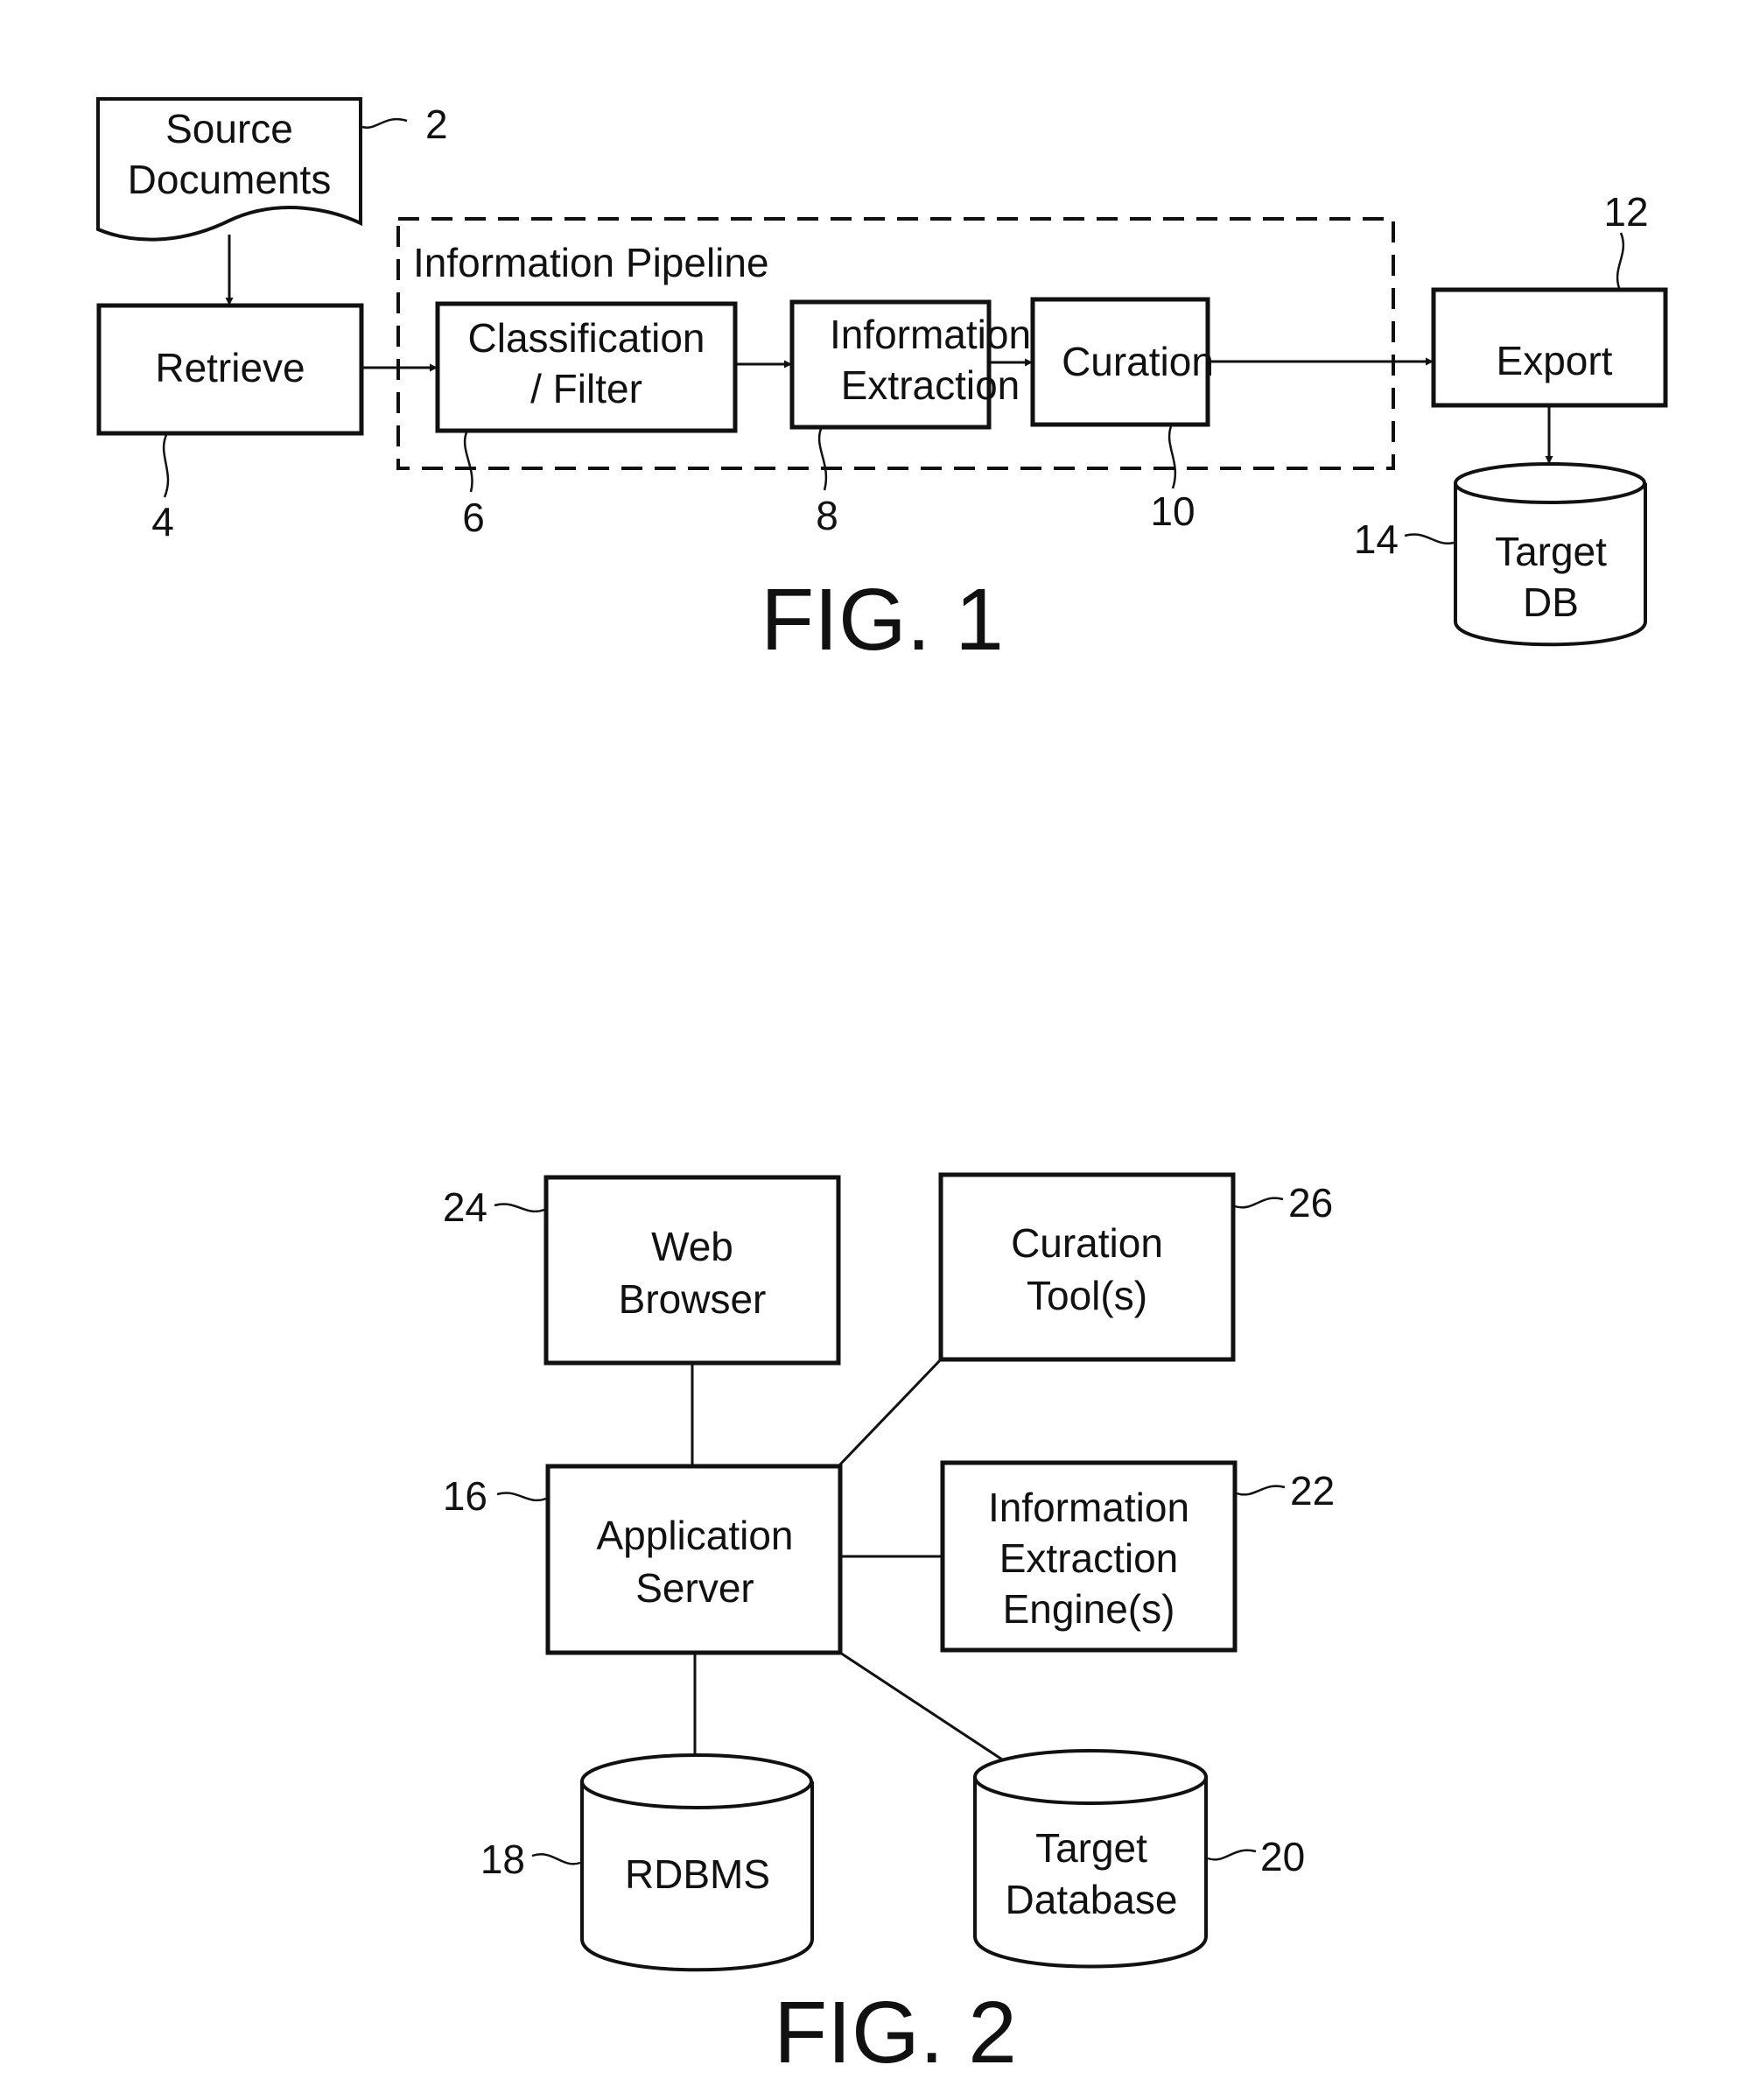  I want to click on web-browser-box, so click(692, 1270).